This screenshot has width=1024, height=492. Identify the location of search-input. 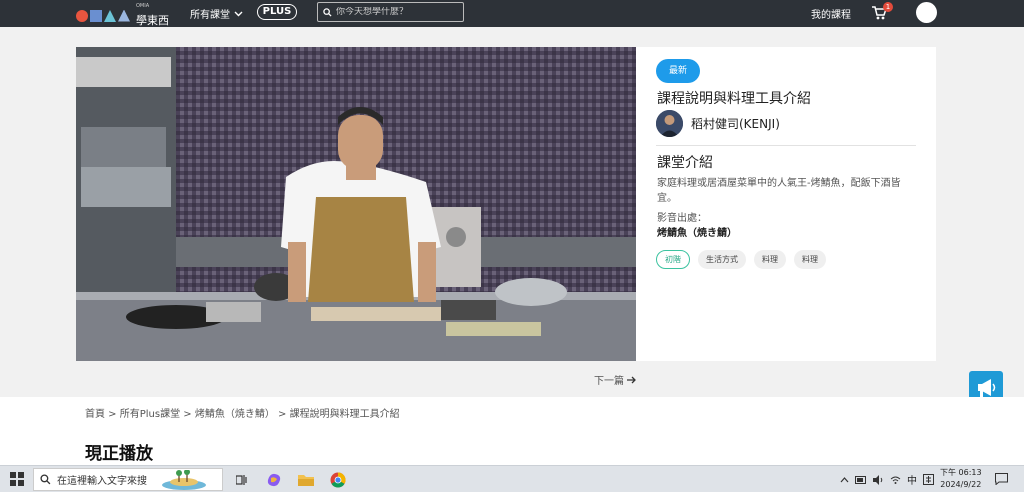
(396, 12).